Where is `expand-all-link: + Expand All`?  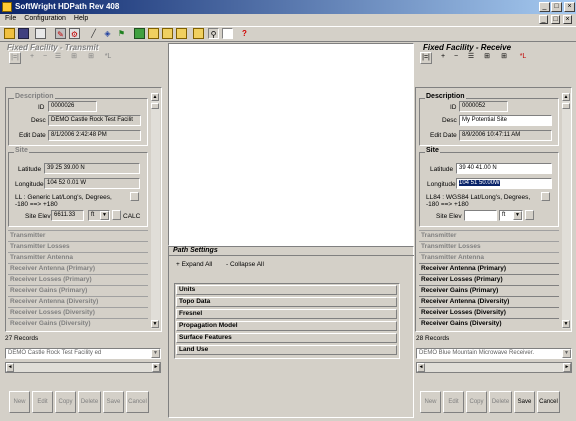
expand-all-link: + Expand All is located at coordinates (194, 264).